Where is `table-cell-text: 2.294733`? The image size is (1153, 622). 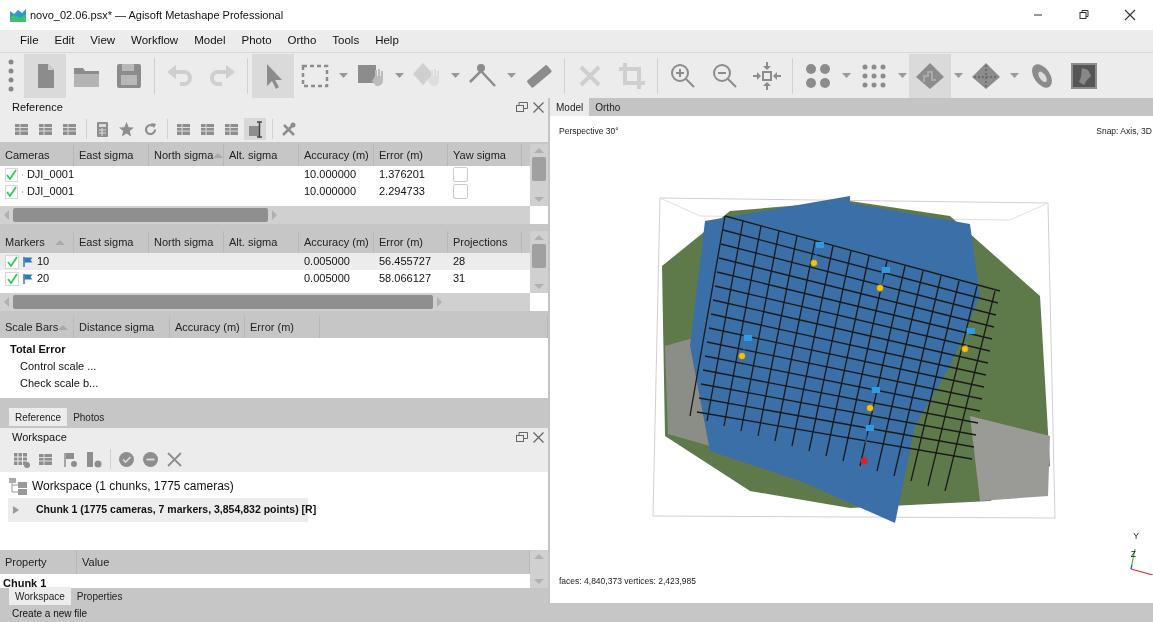
table-cell-text: 2.294733 is located at coordinates (402, 192).